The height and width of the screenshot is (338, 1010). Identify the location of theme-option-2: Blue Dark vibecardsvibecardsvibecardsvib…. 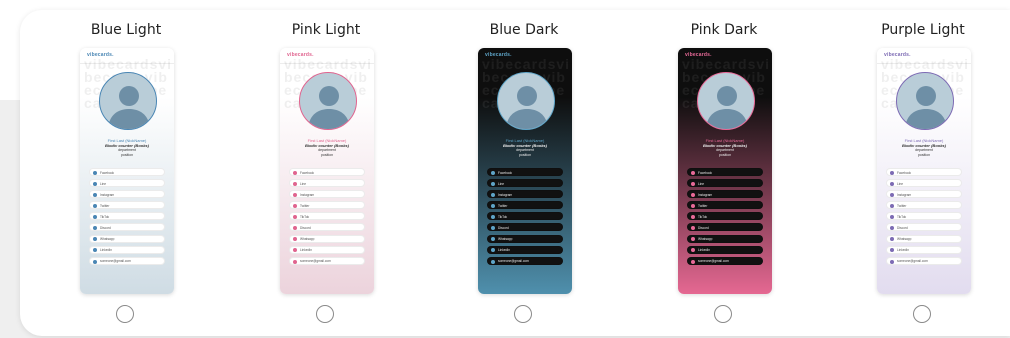
(524, 173).